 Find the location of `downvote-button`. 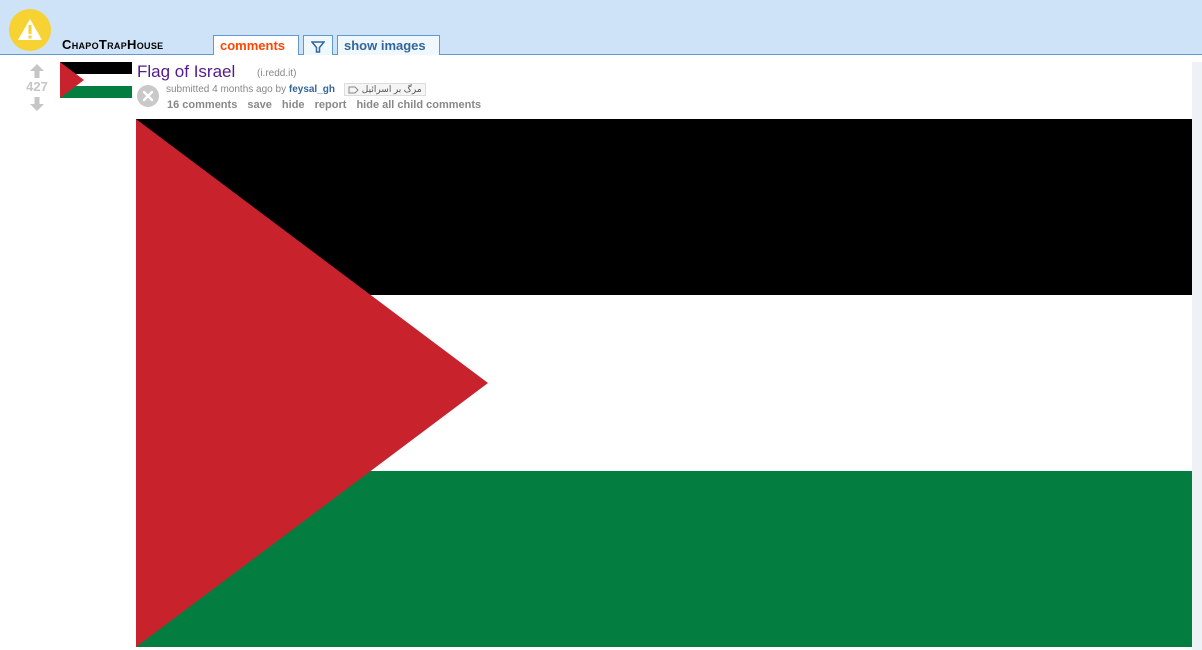

downvote-button is located at coordinates (37, 104).